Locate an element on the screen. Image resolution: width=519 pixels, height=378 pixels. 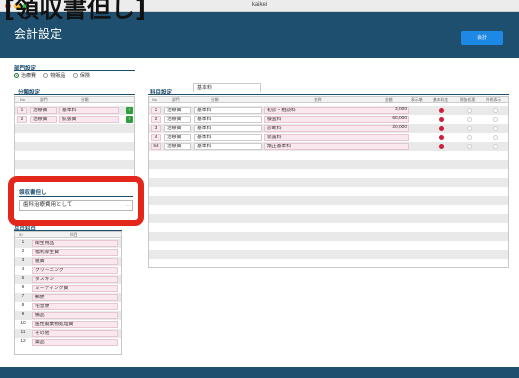
list-item: 7 郵便 is located at coordinates (68, 297).